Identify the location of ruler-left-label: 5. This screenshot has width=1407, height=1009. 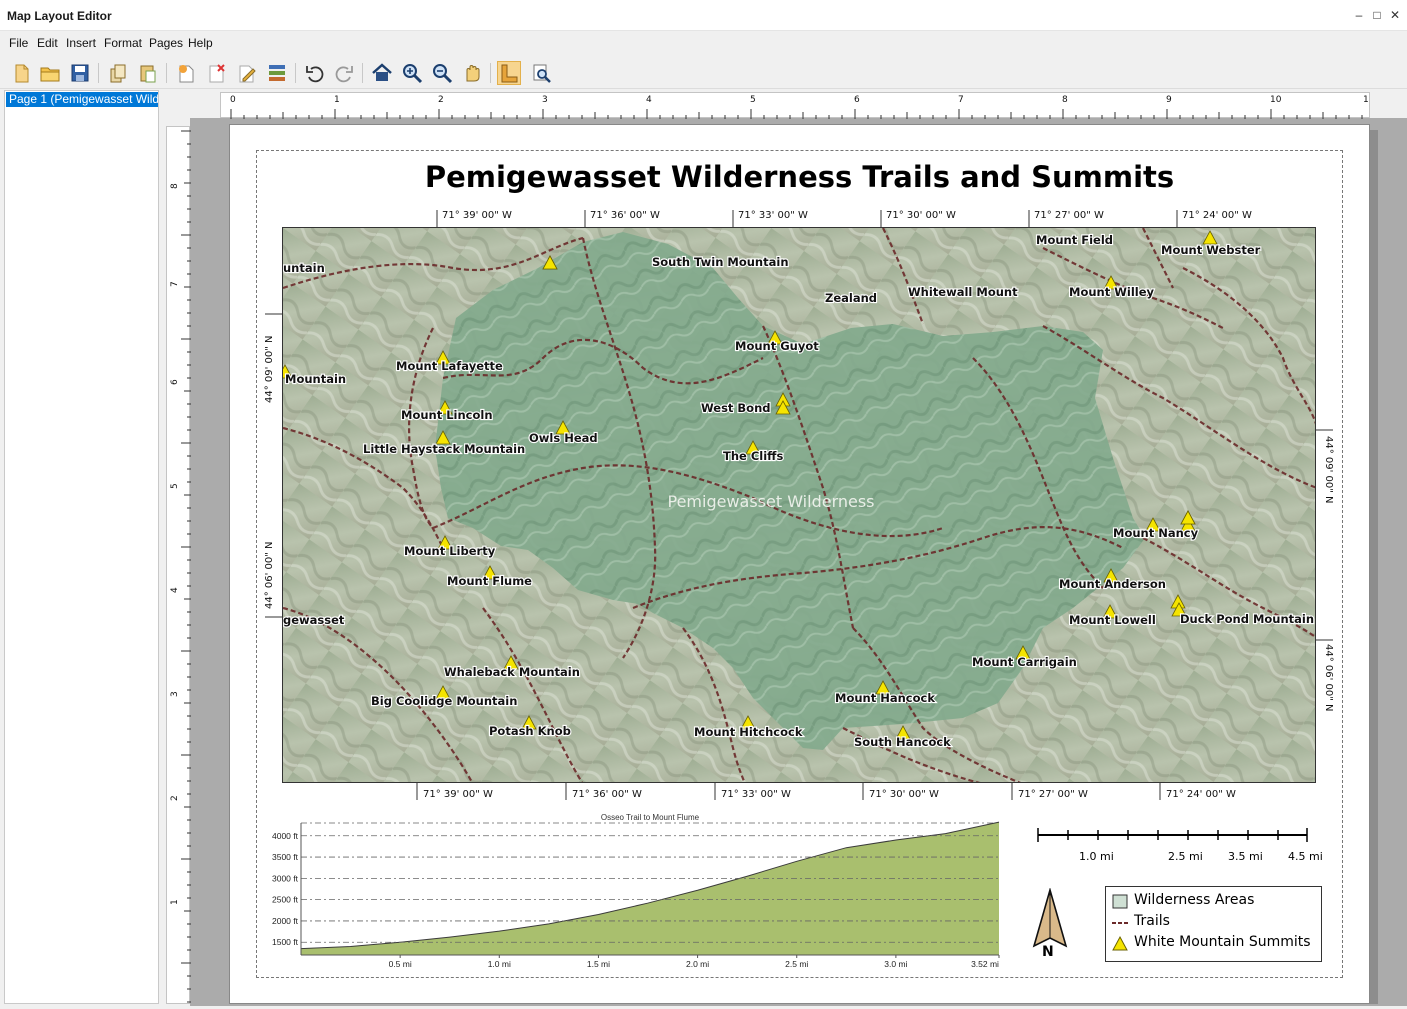
(175, 486).